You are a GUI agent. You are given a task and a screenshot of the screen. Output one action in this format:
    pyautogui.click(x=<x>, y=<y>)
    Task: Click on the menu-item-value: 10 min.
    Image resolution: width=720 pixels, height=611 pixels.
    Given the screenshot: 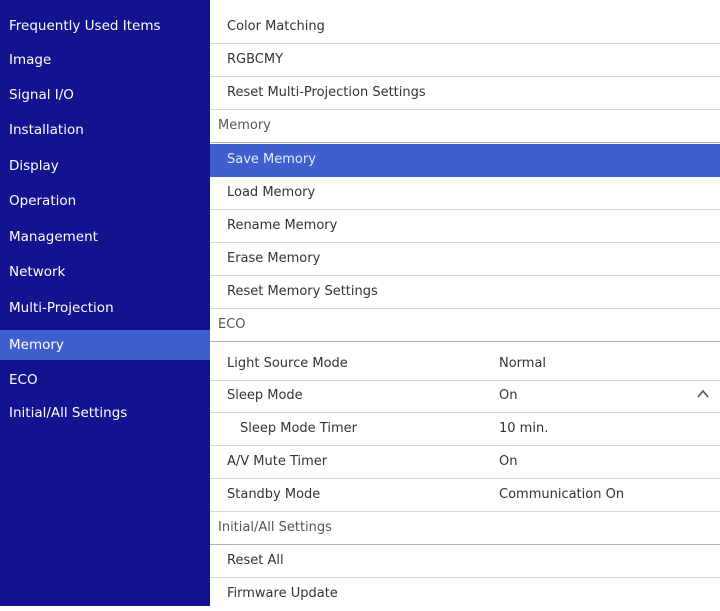 What is the action you would take?
    pyautogui.click(x=524, y=428)
    